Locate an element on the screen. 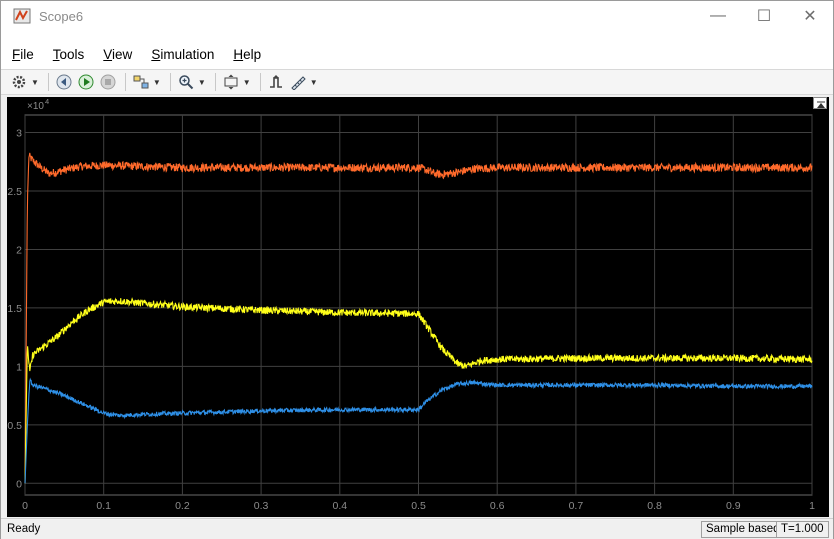  triggers-icon is located at coordinates (276, 82).